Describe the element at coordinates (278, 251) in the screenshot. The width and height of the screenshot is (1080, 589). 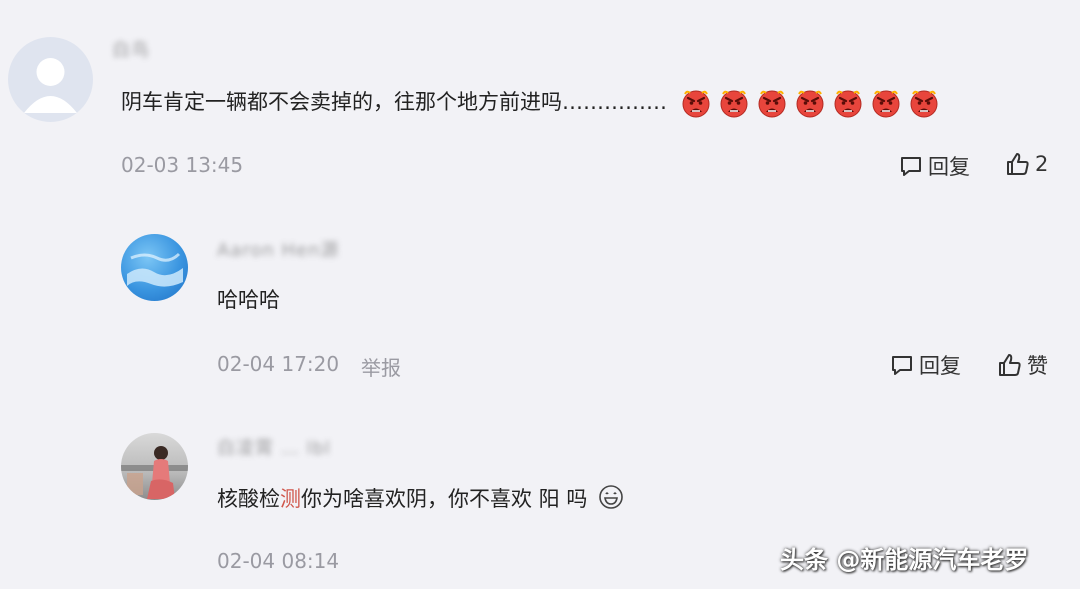
I see `username: Aaron Hen源` at that location.